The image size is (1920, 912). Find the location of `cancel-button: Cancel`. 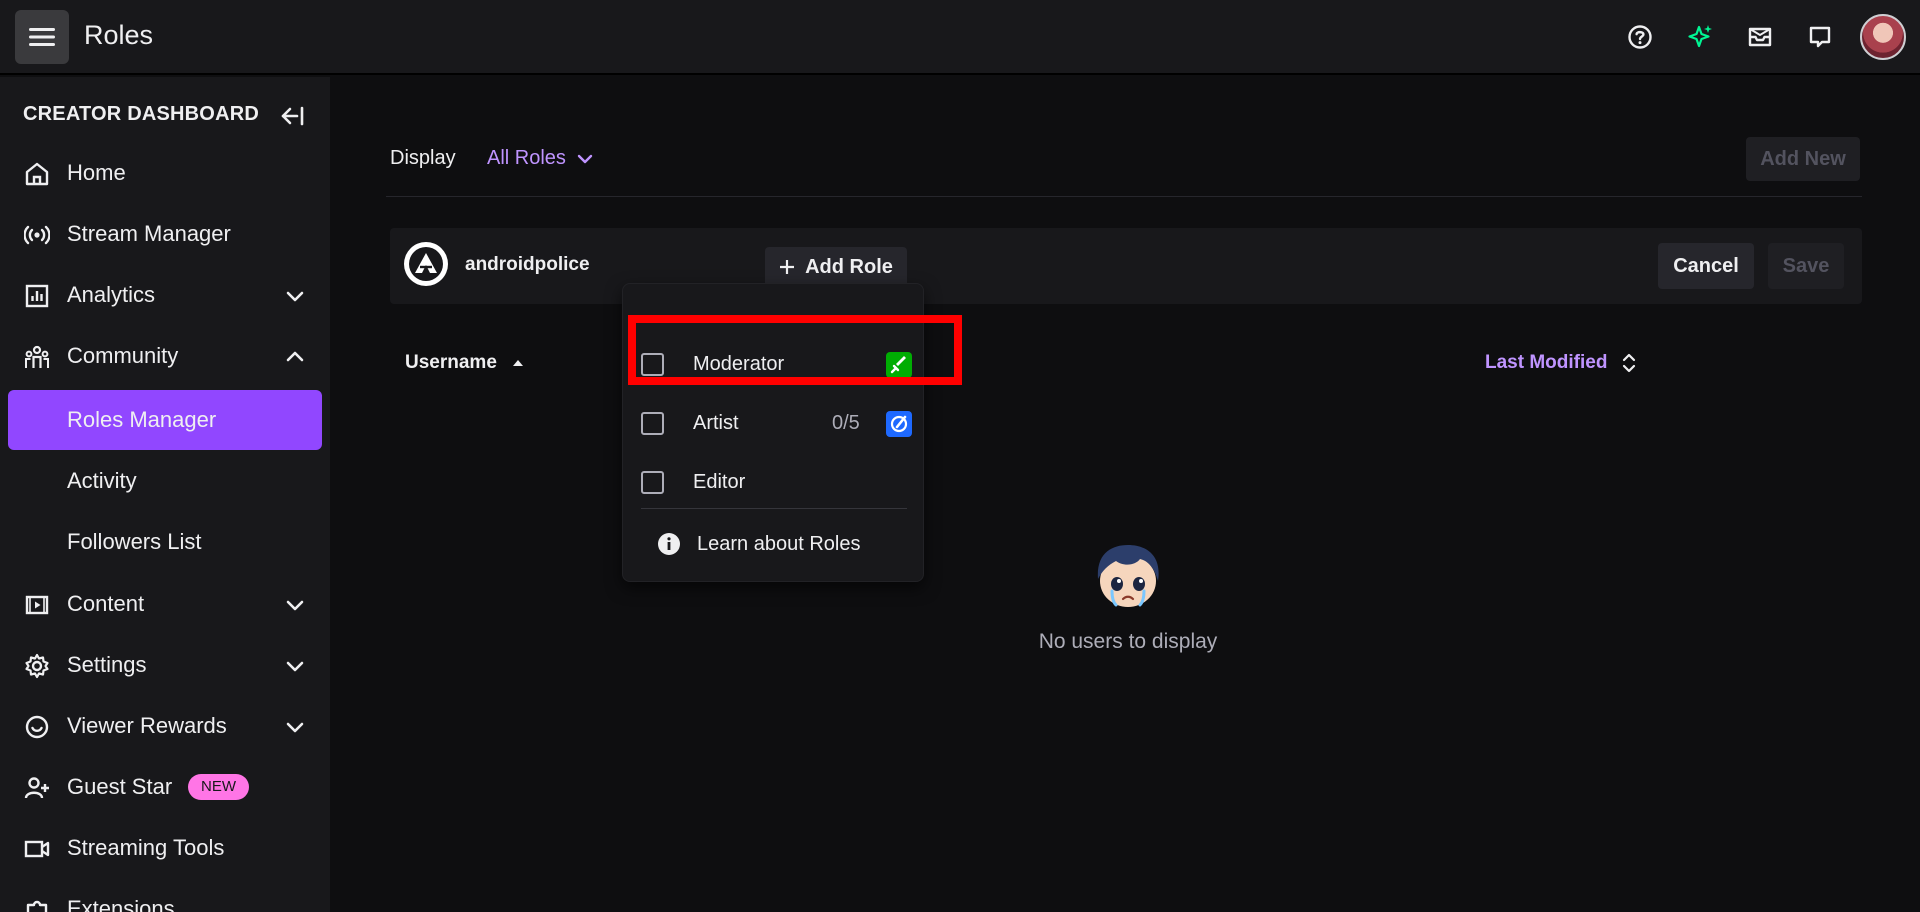

cancel-button: Cancel is located at coordinates (1706, 266).